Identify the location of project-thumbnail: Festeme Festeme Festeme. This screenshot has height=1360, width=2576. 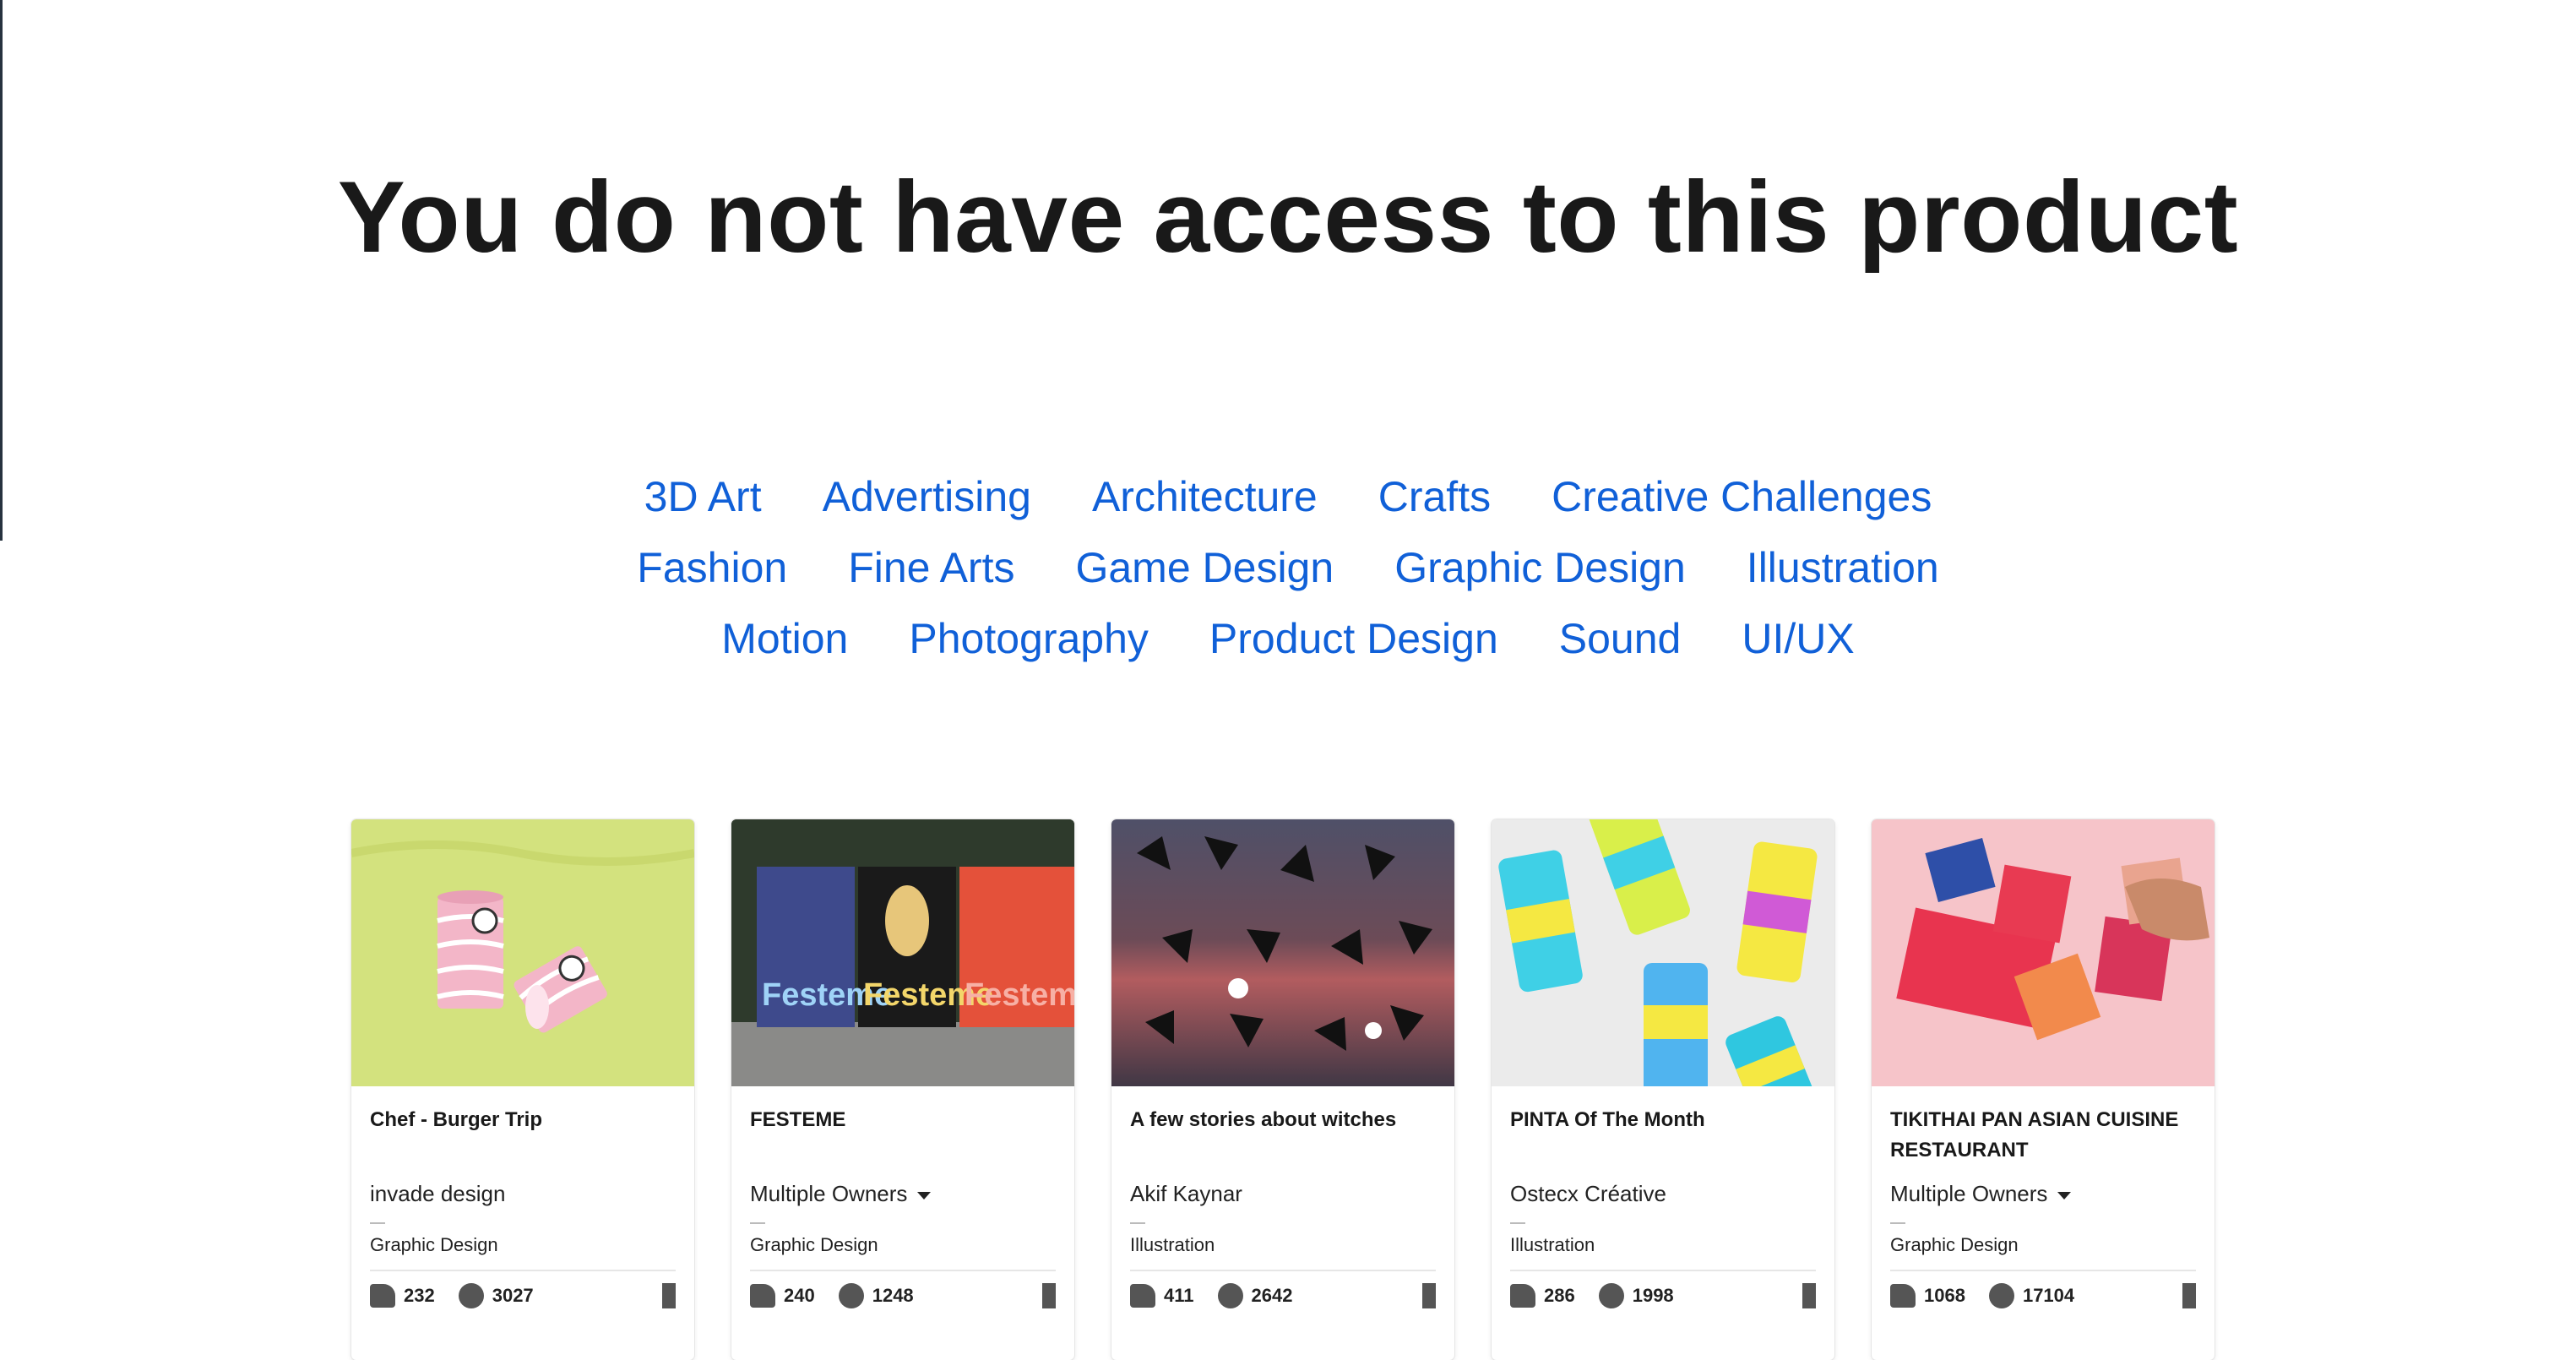
(902, 952).